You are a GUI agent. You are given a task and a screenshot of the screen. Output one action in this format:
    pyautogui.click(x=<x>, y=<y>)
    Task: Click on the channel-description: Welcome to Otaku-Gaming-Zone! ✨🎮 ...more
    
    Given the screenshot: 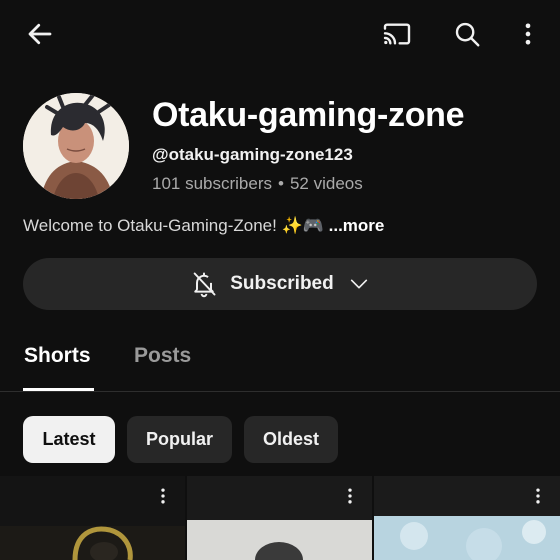 What is the action you would take?
    pyautogui.click(x=203, y=226)
    